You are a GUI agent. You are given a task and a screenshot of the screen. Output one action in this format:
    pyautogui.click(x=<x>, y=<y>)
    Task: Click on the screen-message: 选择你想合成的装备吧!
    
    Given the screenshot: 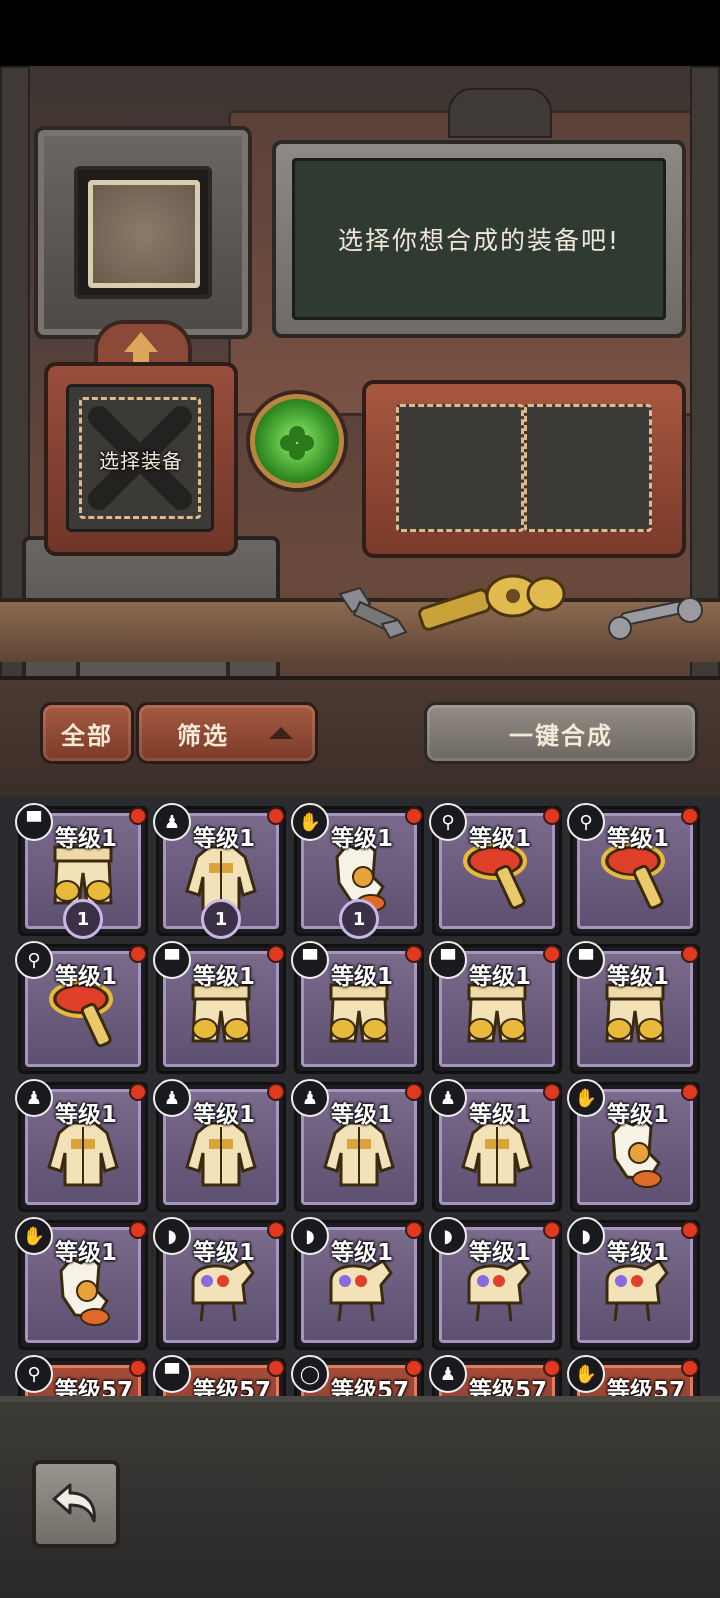 What is the action you would take?
    pyautogui.click(x=479, y=240)
    